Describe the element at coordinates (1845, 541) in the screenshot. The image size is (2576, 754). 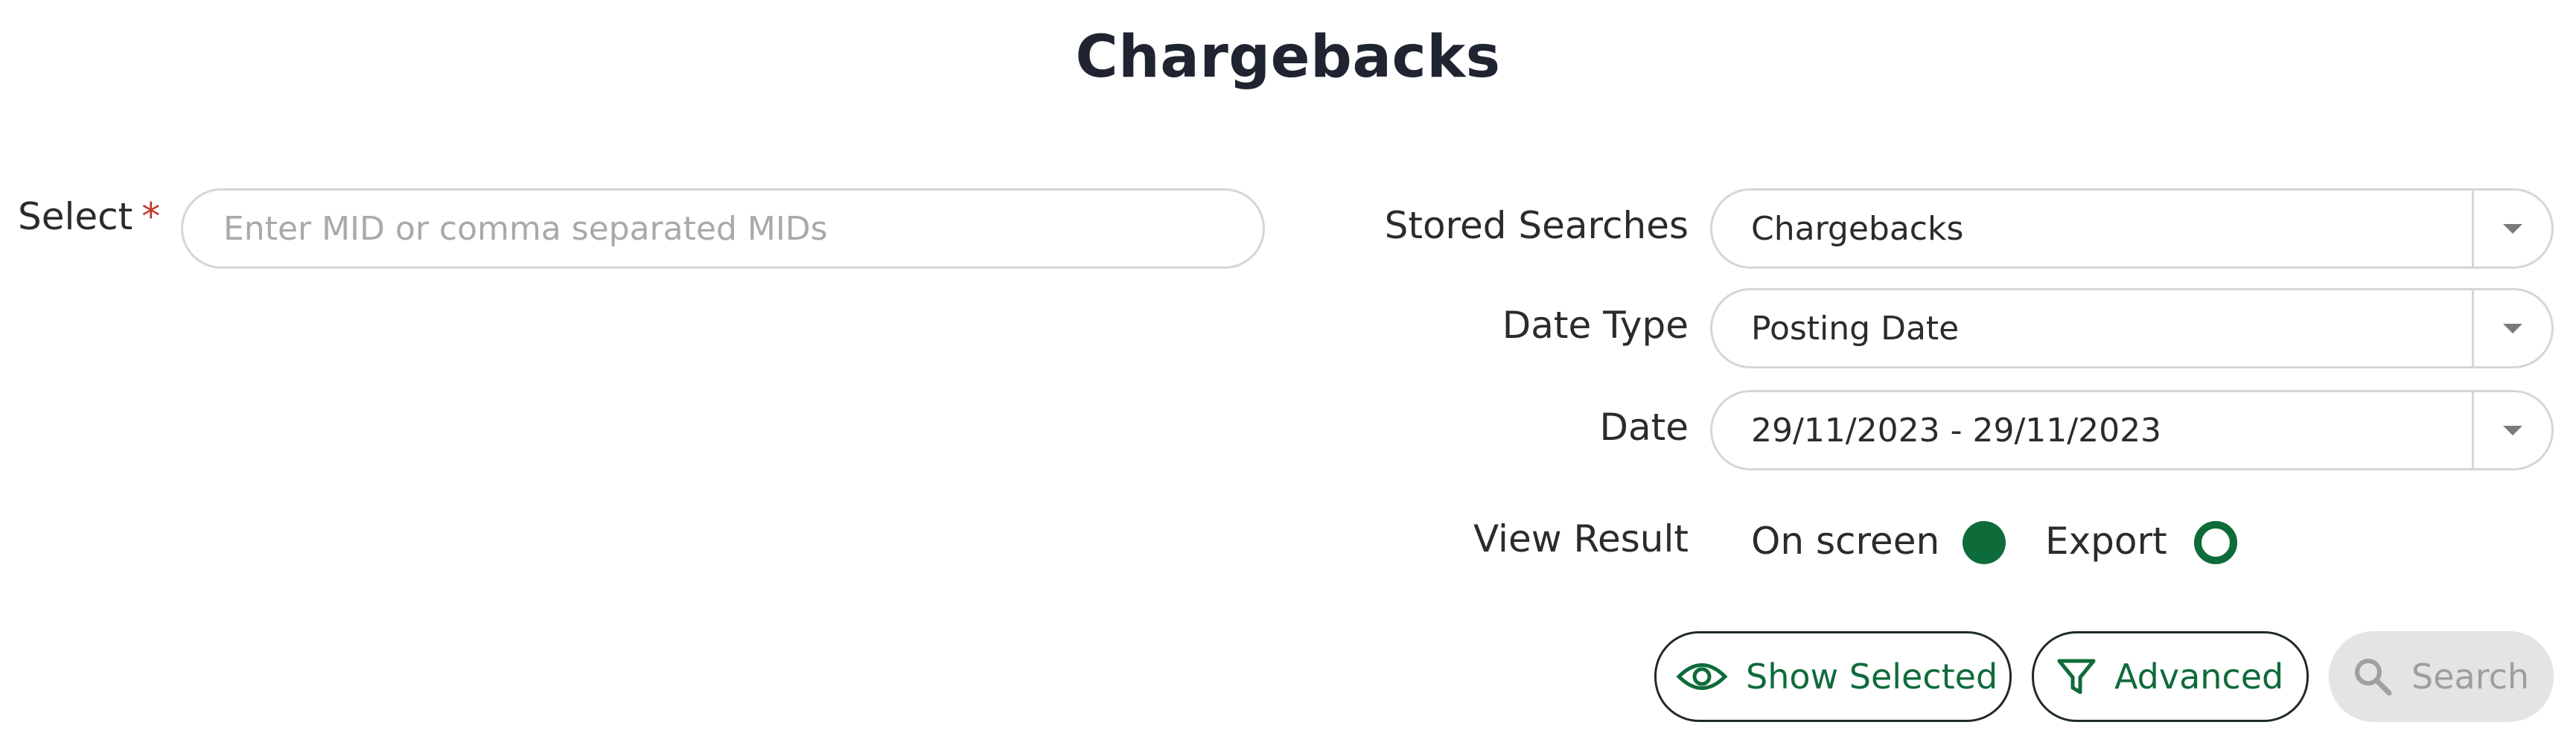
I see `radio-label-on-screen: On screen` at that location.